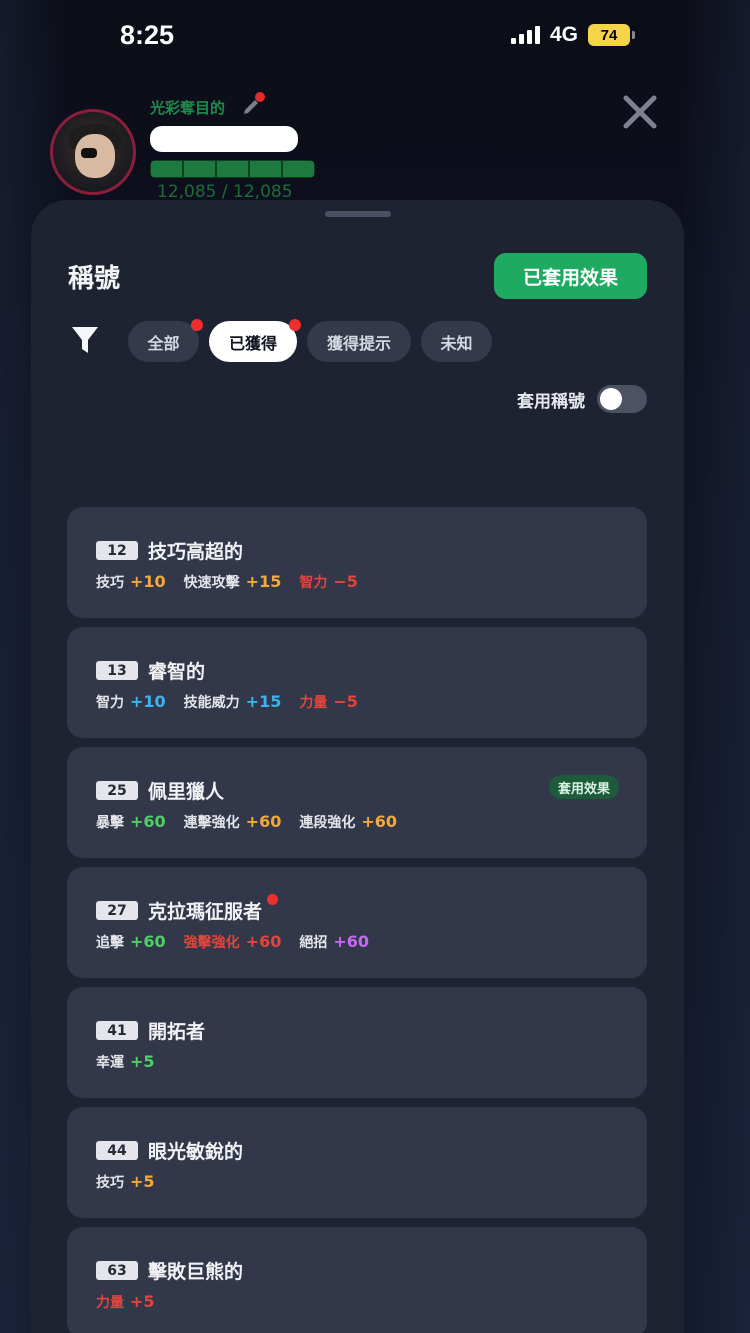  What do you see at coordinates (117, 790) in the screenshot?
I see `title-level-badge: 25` at bounding box center [117, 790].